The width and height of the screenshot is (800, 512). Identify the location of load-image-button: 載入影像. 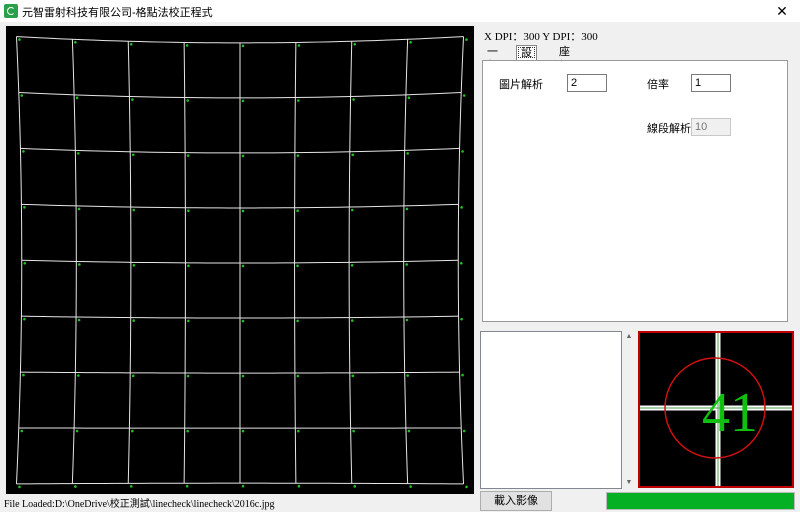
(516, 501).